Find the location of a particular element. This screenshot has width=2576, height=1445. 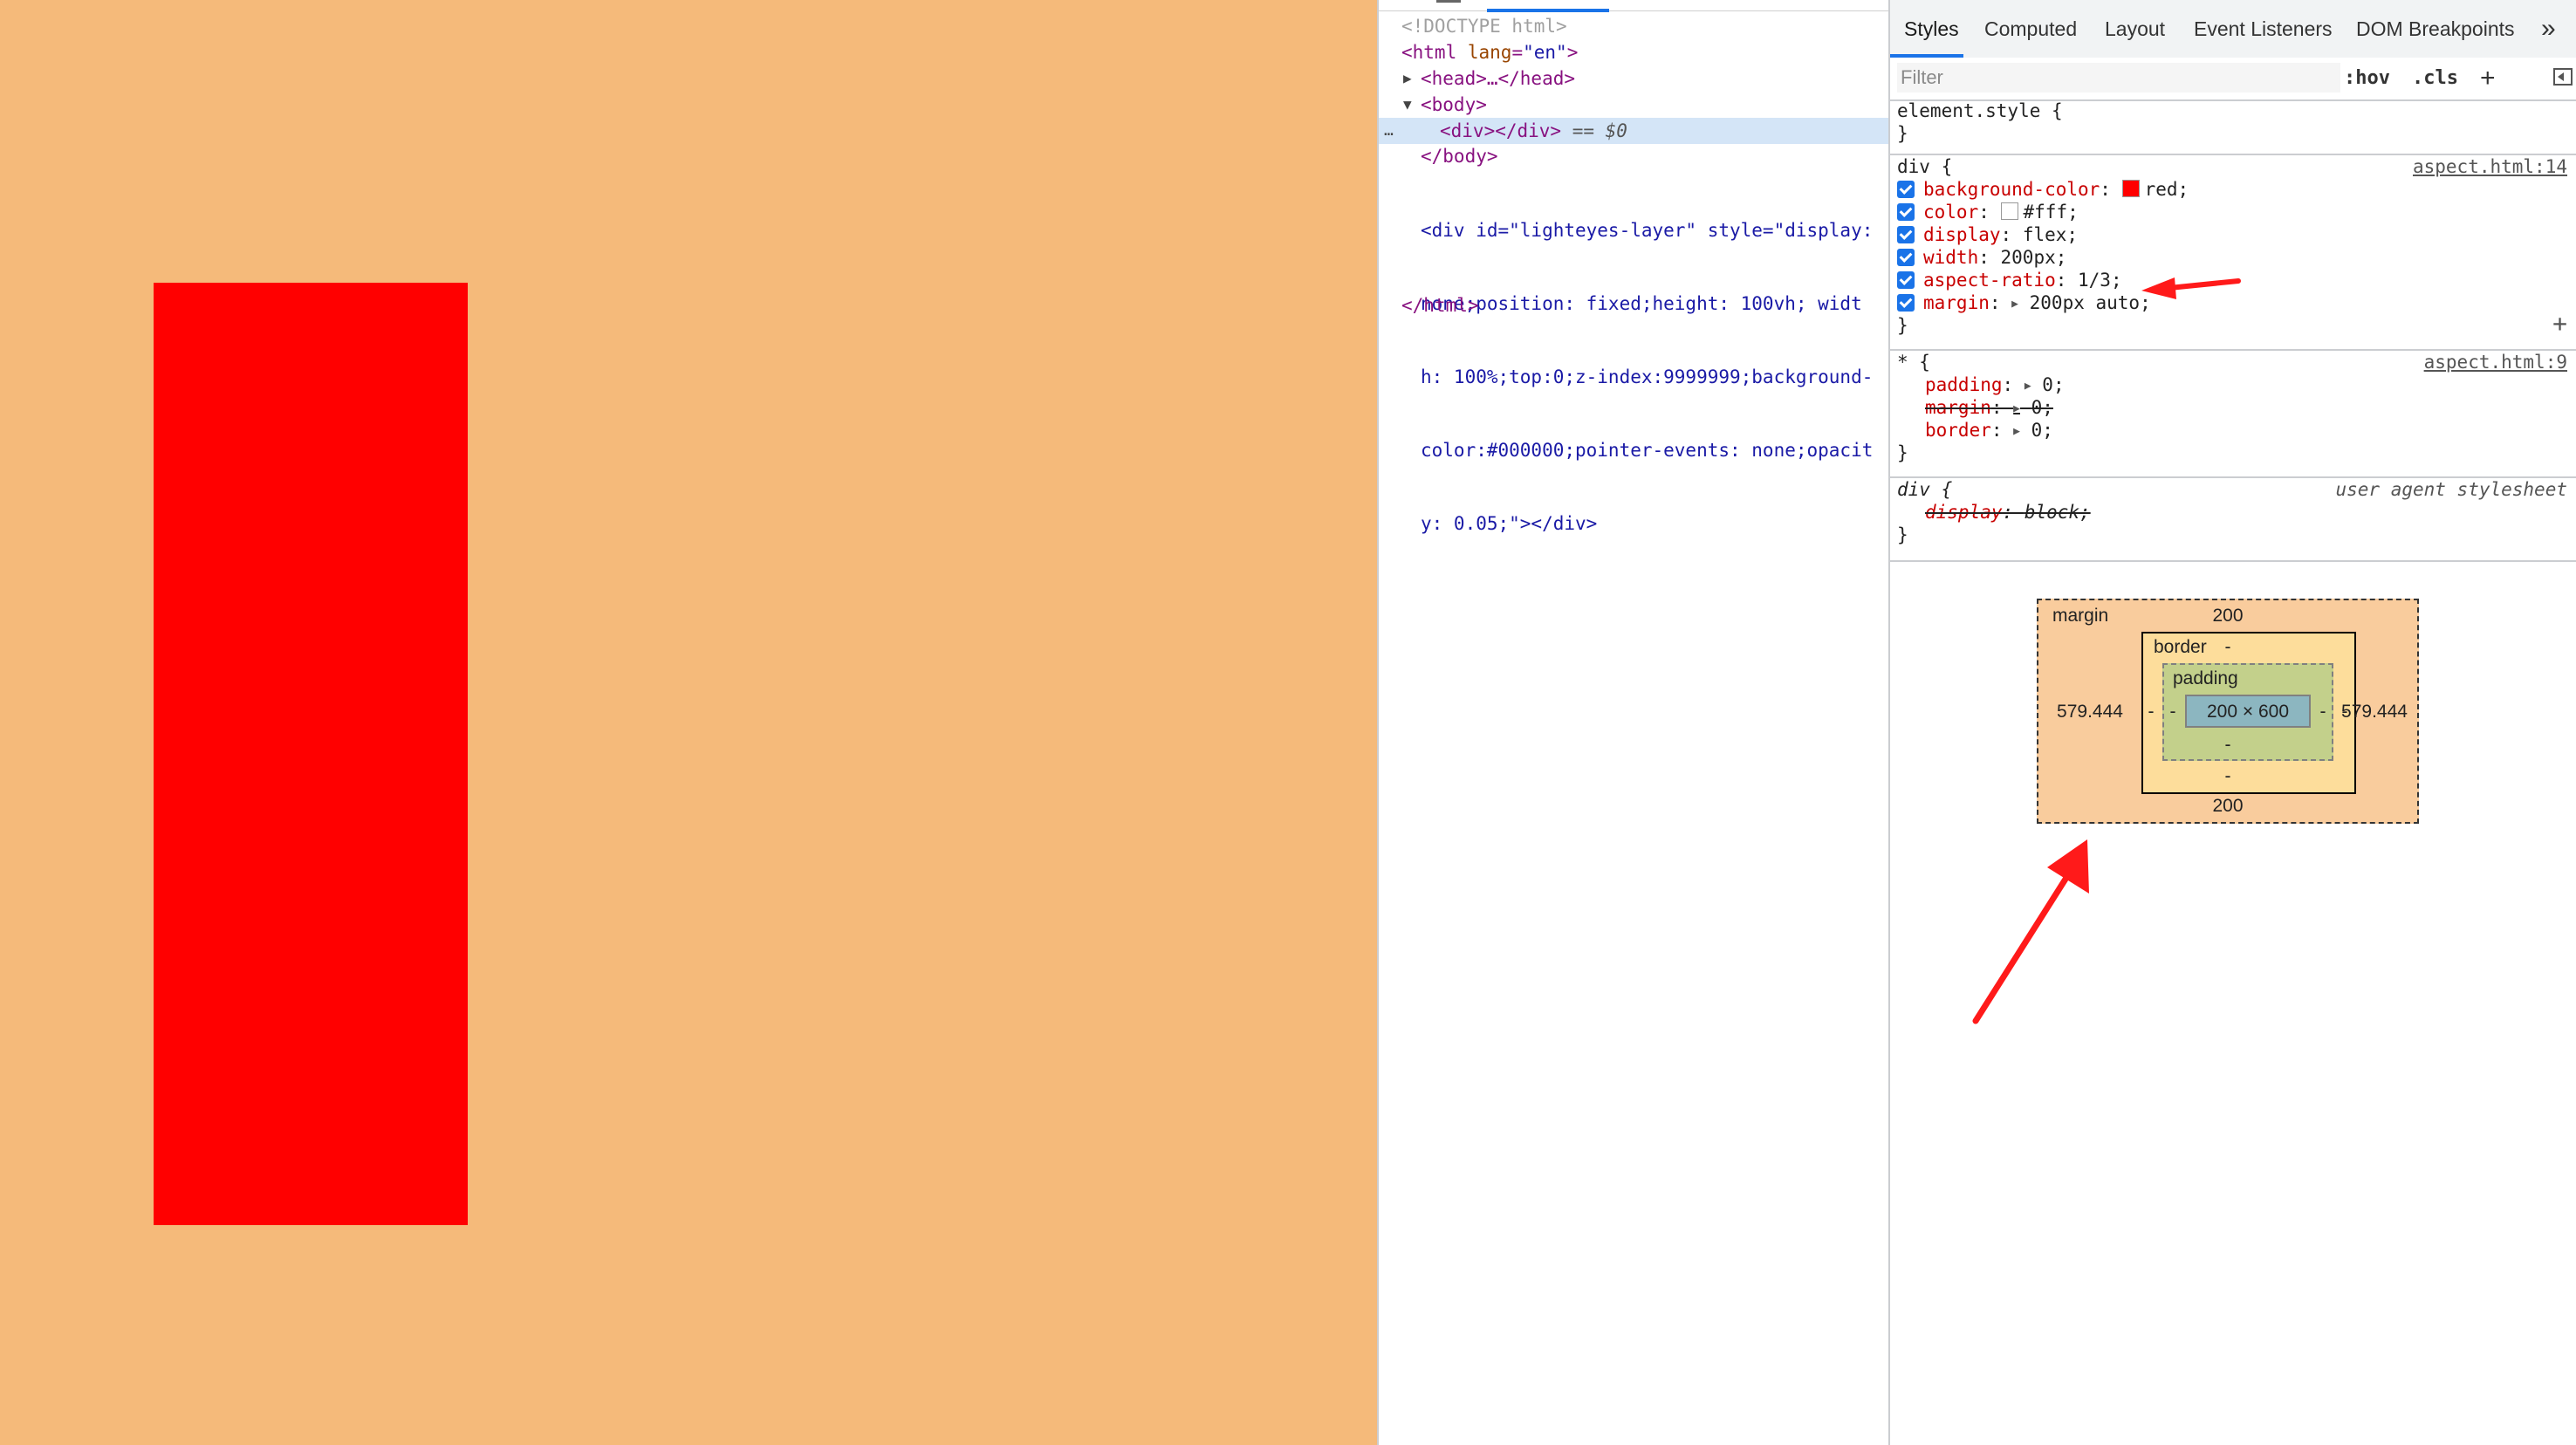

rule-selector: * { is located at coordinates (1913, 362).